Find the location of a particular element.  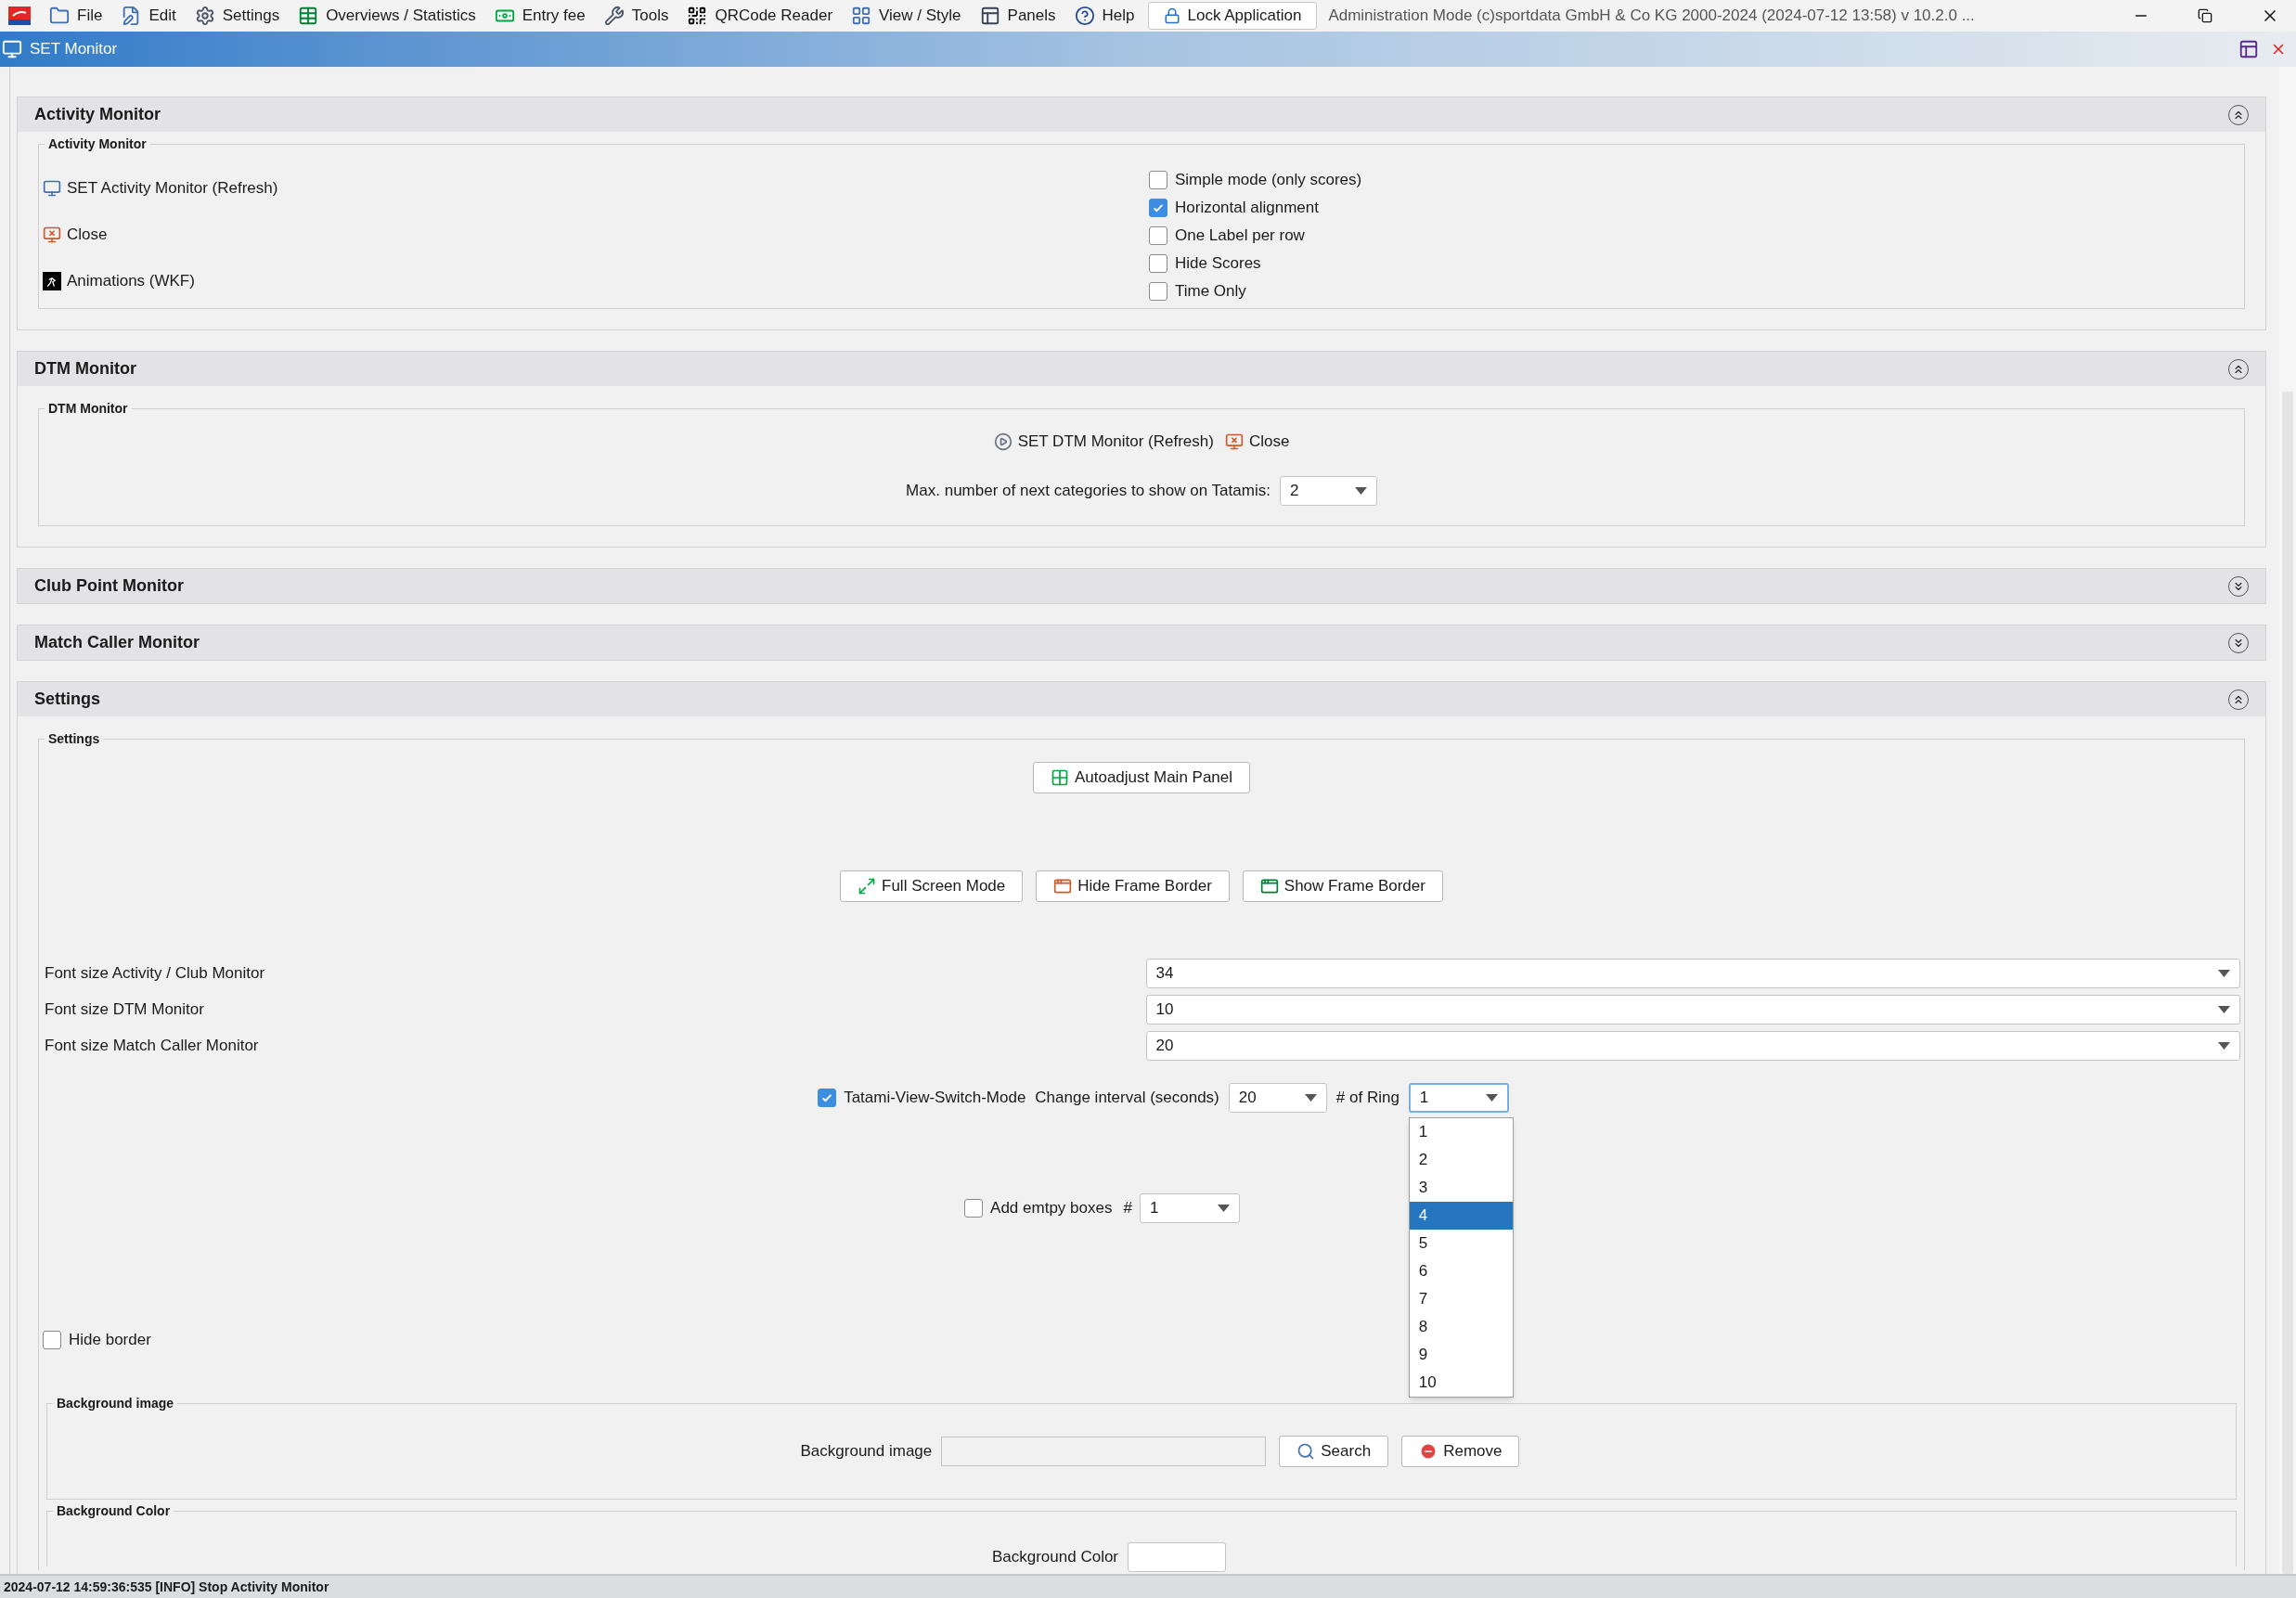

field-label: Background Color is located at coordinates (1055, 1558).